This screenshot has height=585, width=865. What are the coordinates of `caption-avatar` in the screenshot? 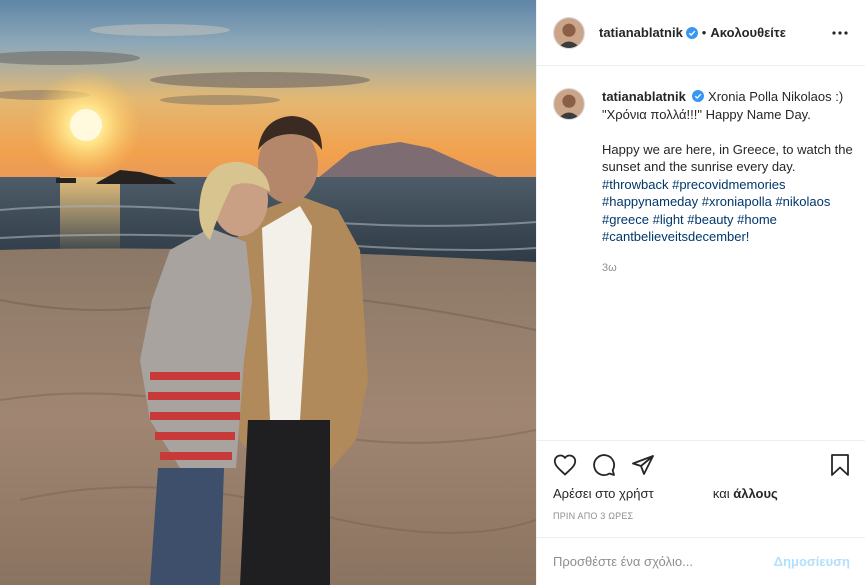 It's located at (569, 104).